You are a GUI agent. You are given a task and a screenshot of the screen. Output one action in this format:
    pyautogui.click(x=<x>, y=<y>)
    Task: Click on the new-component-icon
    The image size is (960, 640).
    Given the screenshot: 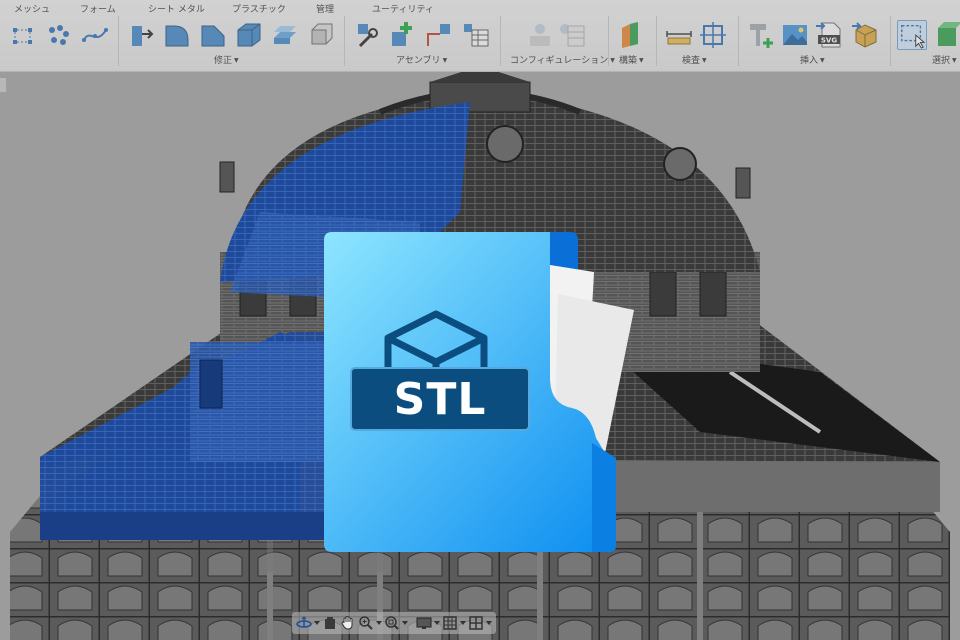 What is the action you would take?
    pyautogui.click(x=402, y=34)
    